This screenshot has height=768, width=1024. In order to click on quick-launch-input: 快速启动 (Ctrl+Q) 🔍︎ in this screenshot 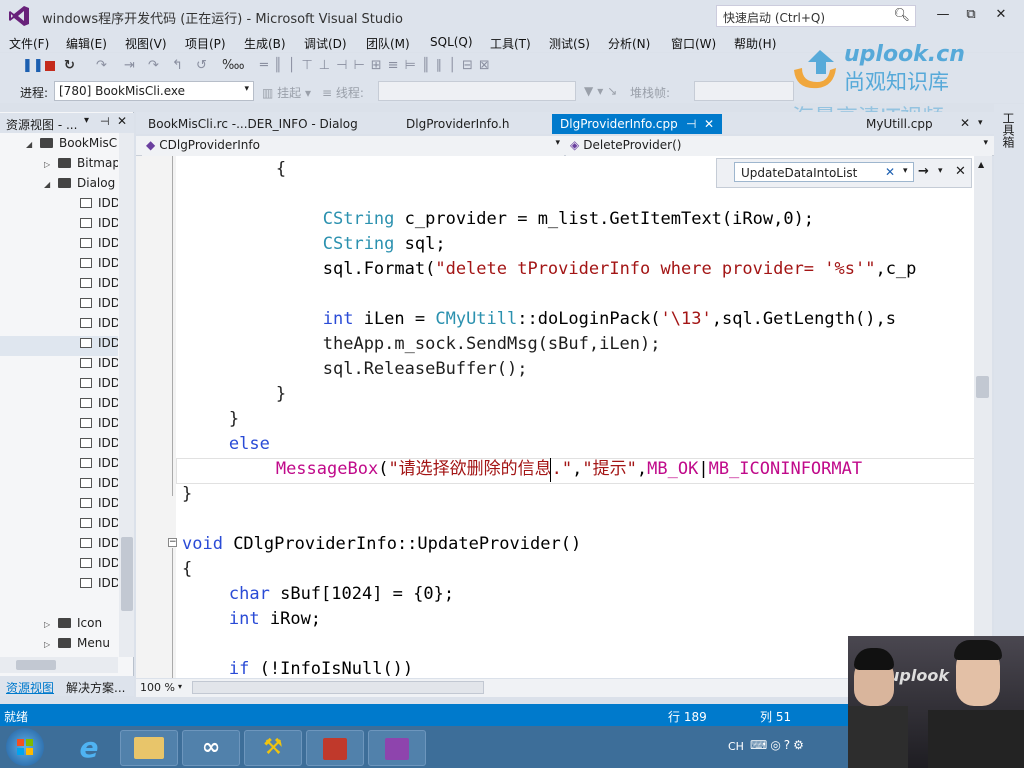, I will do `click(816, 16)`.